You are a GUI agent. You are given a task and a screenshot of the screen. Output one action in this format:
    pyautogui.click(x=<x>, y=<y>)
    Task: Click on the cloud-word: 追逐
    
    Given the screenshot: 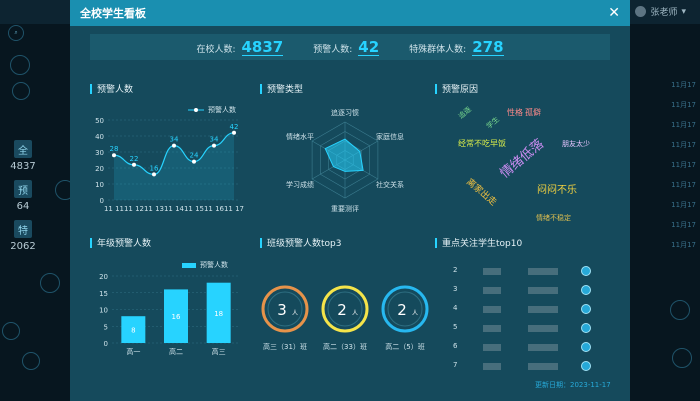 What is the action you would take?
    pyautogui.click(x=465, y=113)
    